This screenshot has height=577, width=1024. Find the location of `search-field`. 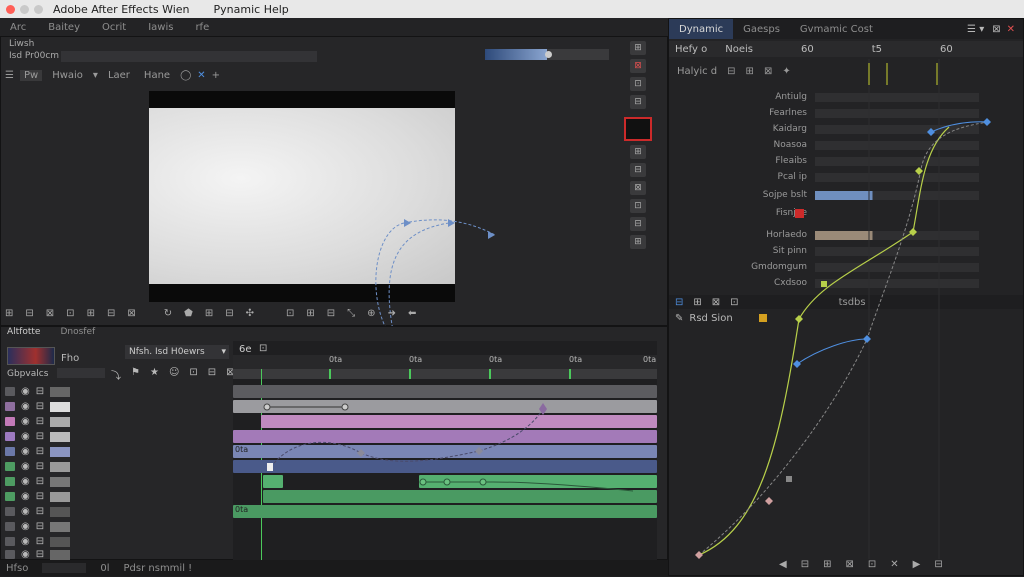

search-field is located at coordinates (81, 373).